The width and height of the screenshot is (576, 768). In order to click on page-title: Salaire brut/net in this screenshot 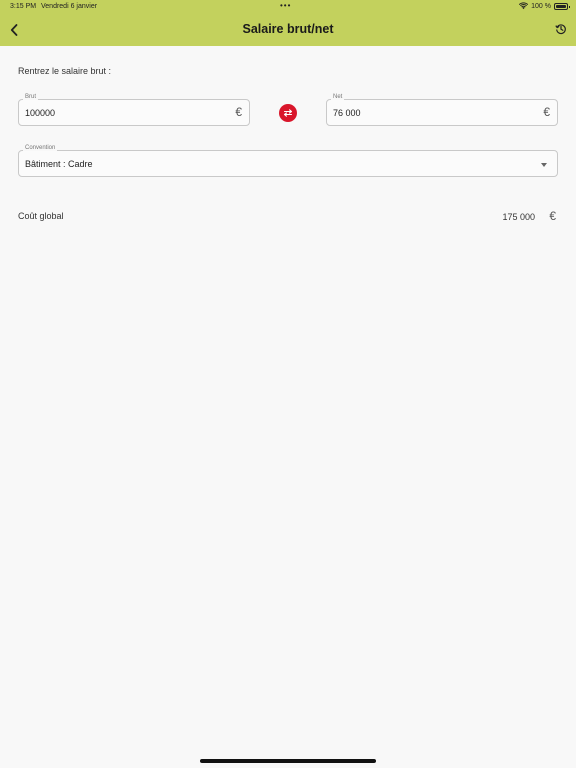, I will do `click(288, 29)`.